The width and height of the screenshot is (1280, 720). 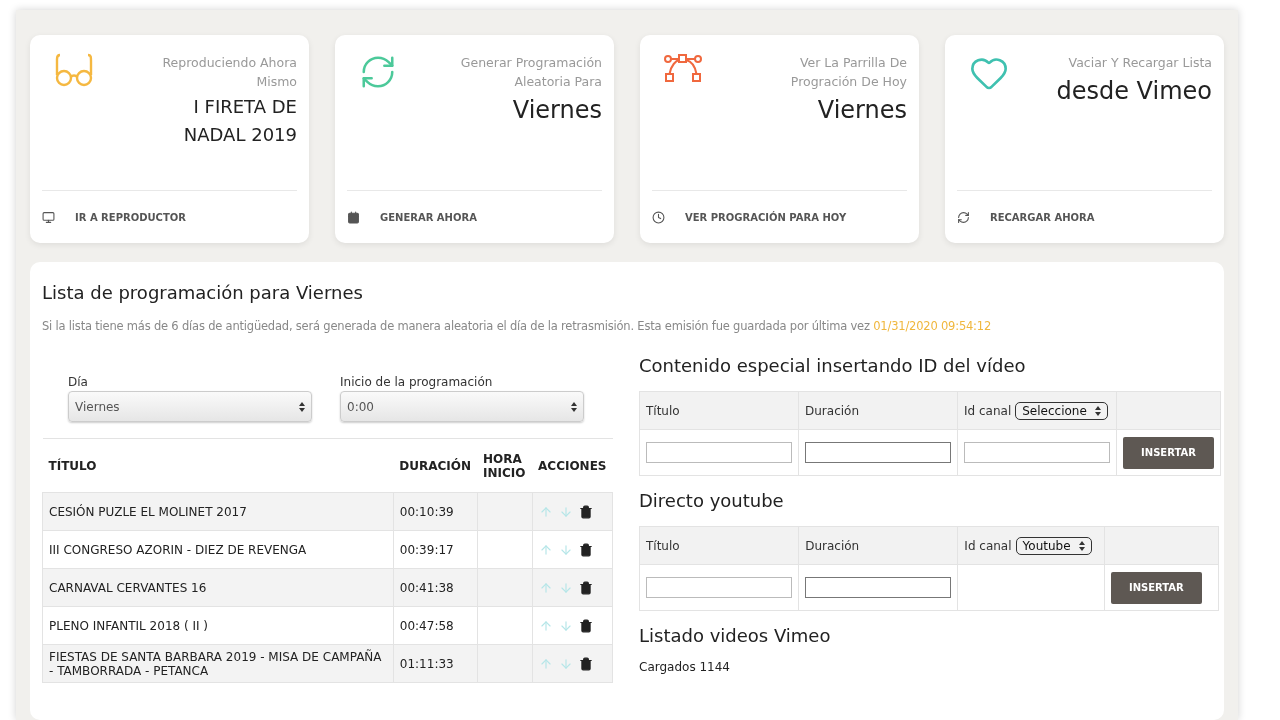 What do you see at coordinates (963, 217) in the screenshot?
I see `refresh-icon` at bounding box center [963, 217].